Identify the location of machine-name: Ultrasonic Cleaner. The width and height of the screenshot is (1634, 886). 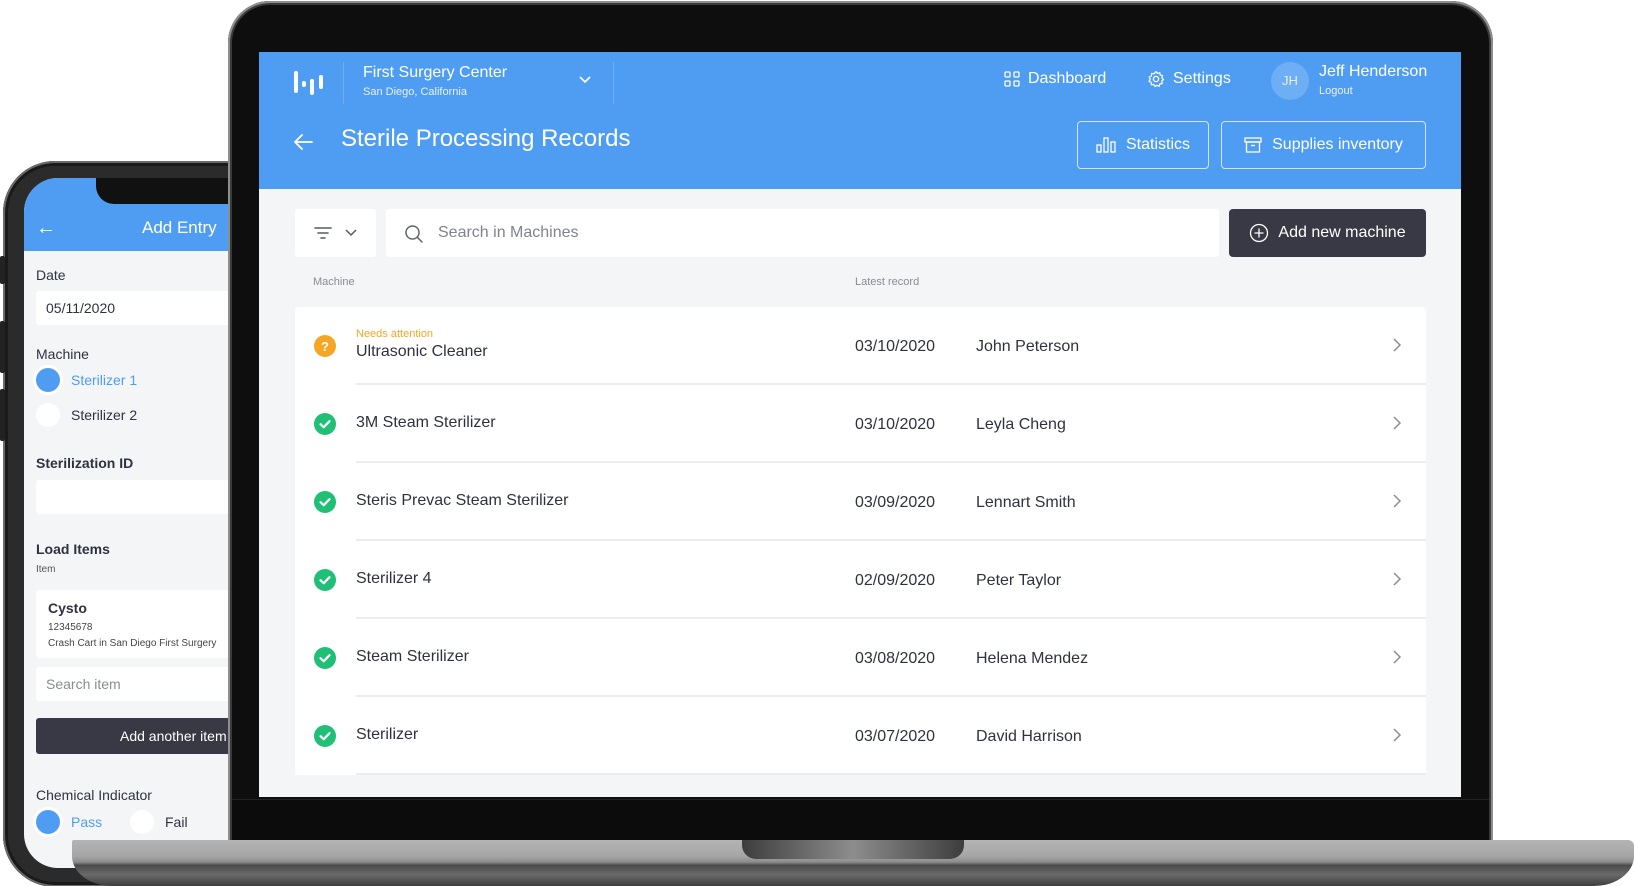
(422, 351).